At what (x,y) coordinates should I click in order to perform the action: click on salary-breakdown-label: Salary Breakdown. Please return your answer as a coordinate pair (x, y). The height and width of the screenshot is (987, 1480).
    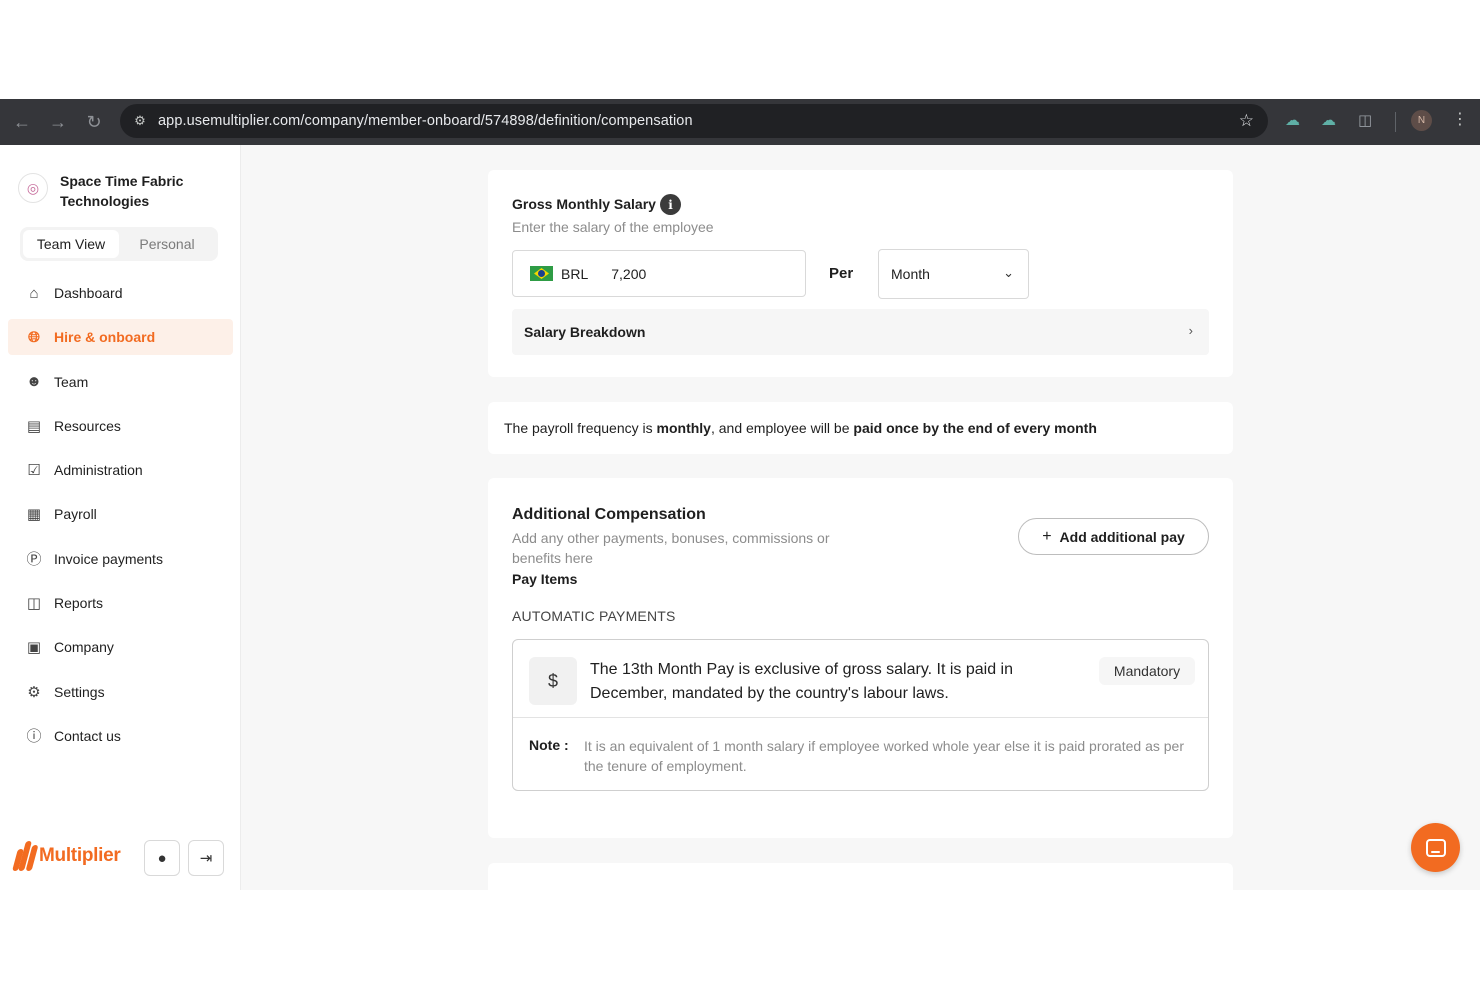
    Looking at the image, I should click on (585, 332).